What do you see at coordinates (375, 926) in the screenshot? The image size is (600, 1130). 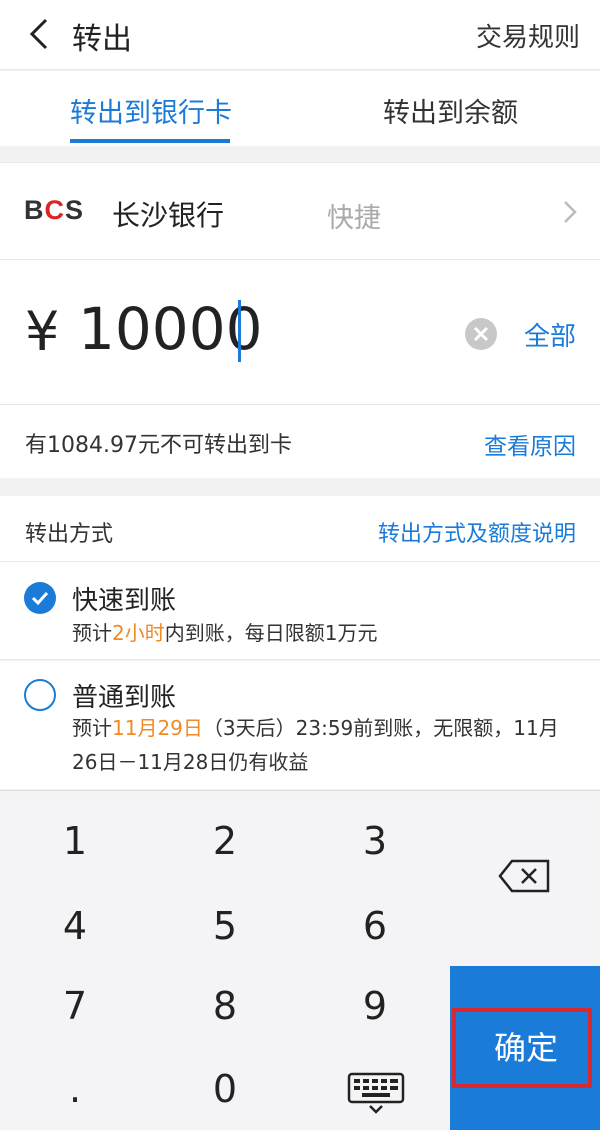 I see `key-6: 6` at bounding box center [375, 926].